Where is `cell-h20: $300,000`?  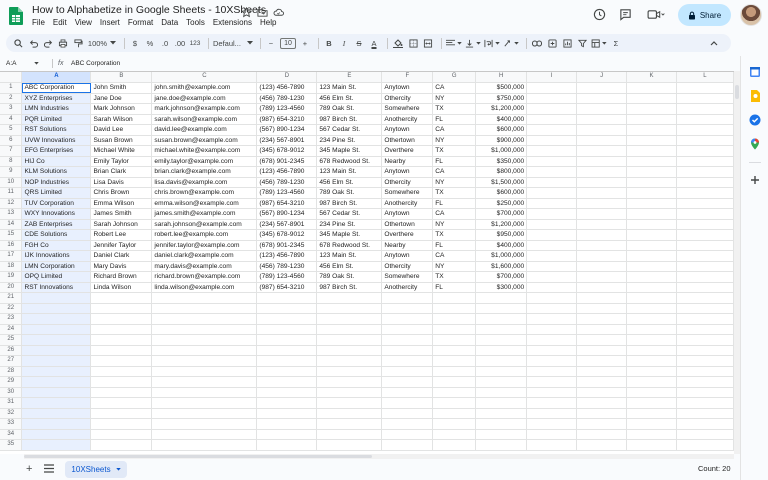 cell-h20: $300,000 is located at coordinates (501, 287).